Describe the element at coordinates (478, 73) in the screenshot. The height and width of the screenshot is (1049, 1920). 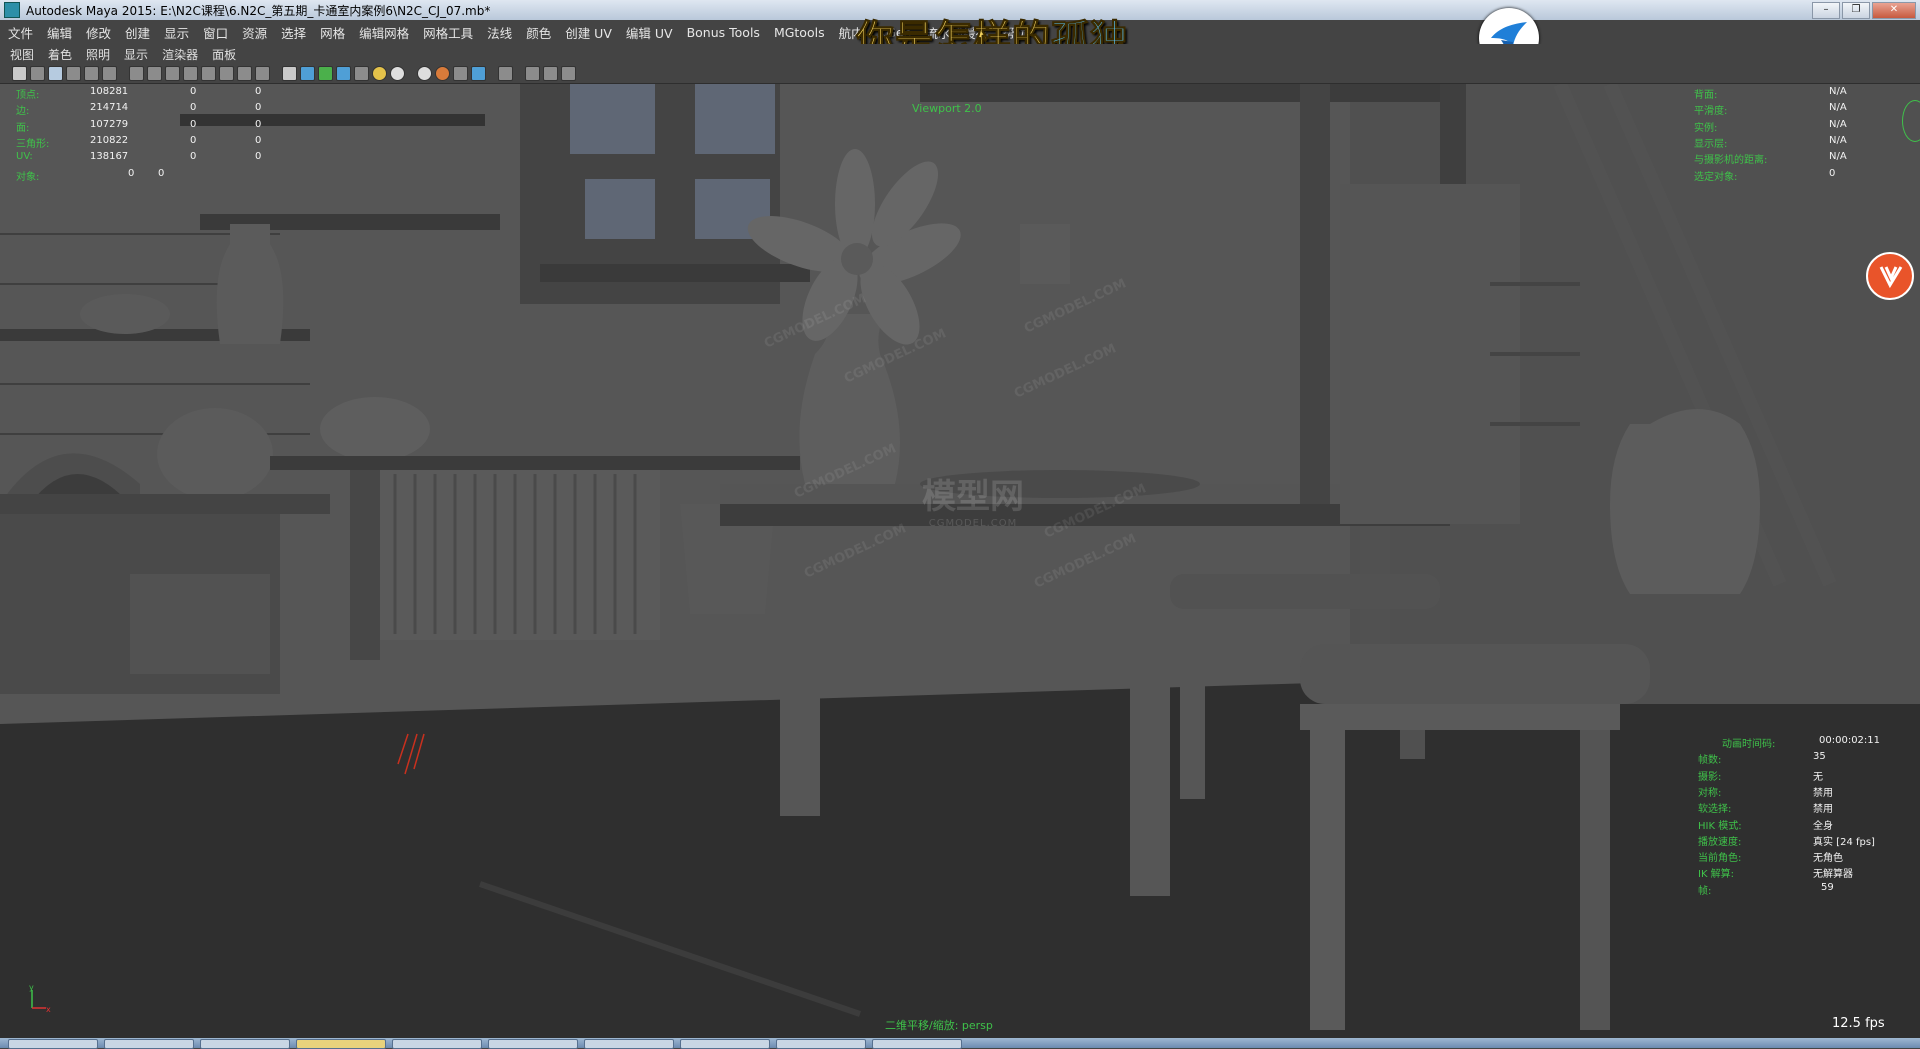
I see `depth-of-field-icon` at that location.